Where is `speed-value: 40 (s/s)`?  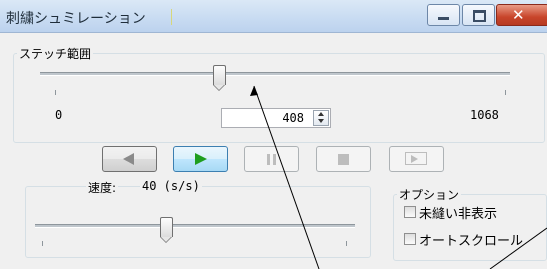
speed-value: 40 (s/s) is located at coordinates (171, 186).